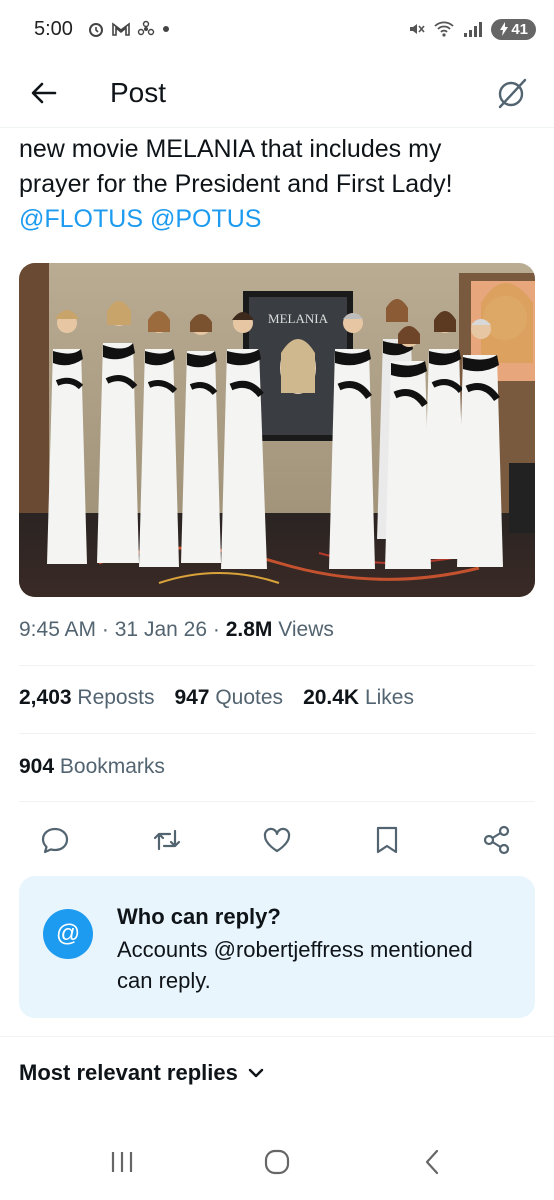 The image size is (554, 1200). I want to click on poster-title: MELANIA, so click(298, 318).